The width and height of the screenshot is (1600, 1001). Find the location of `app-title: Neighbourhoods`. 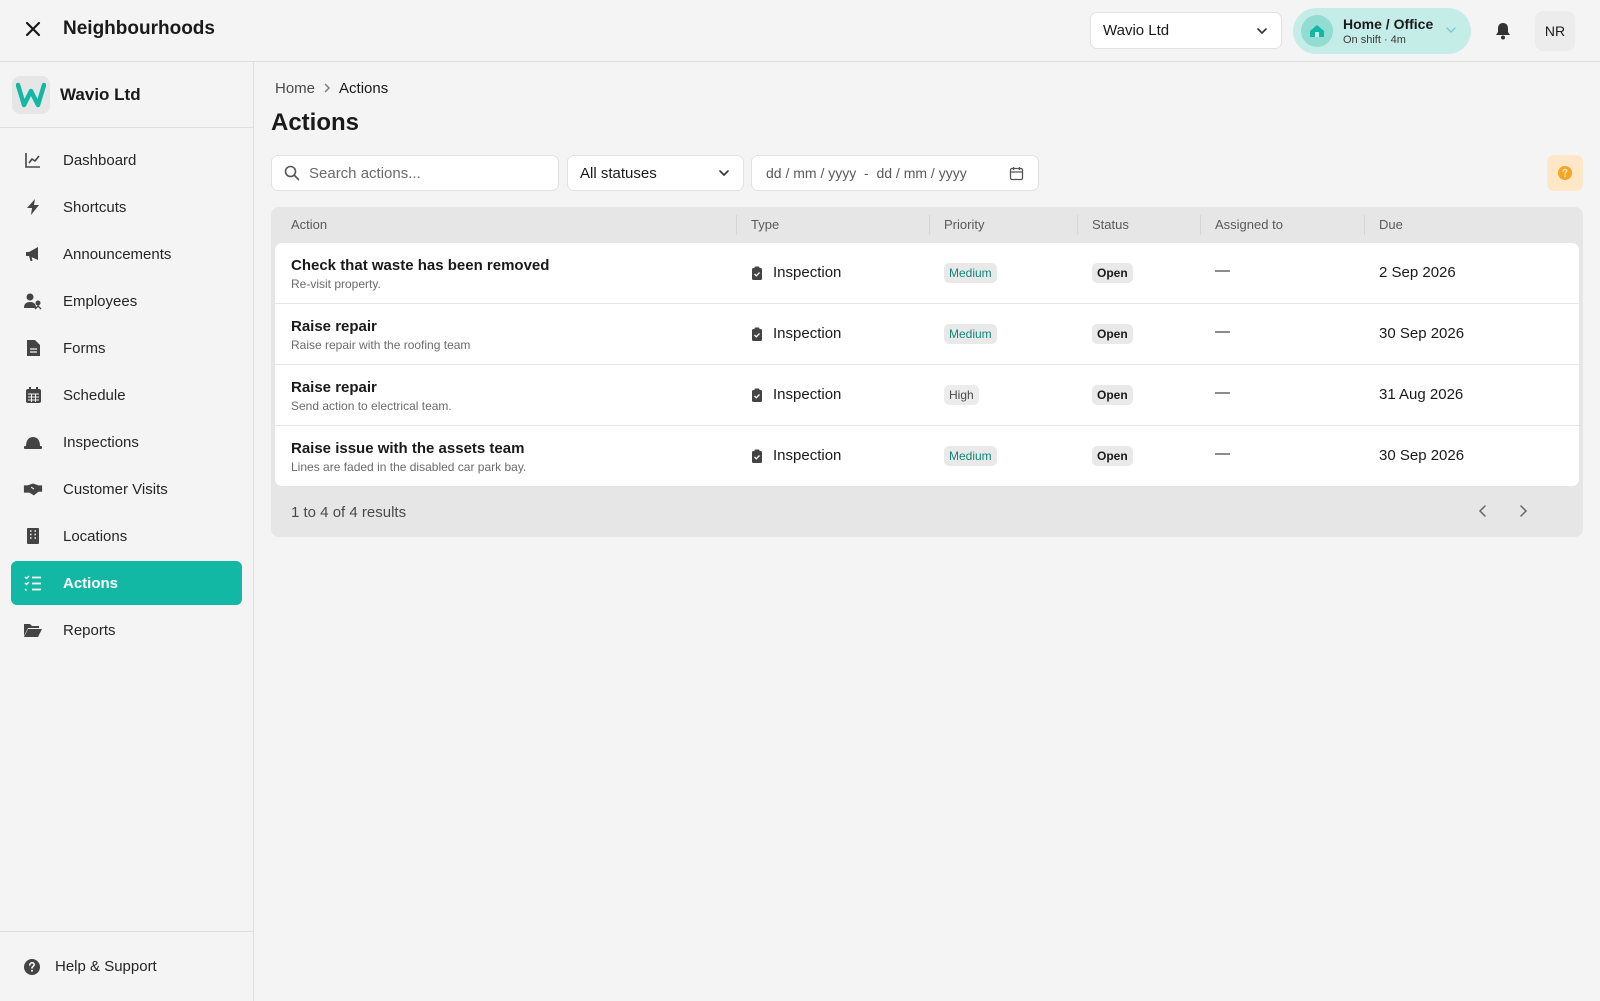

app-title: Neighbourhoods is located at coordinates (139, 28).